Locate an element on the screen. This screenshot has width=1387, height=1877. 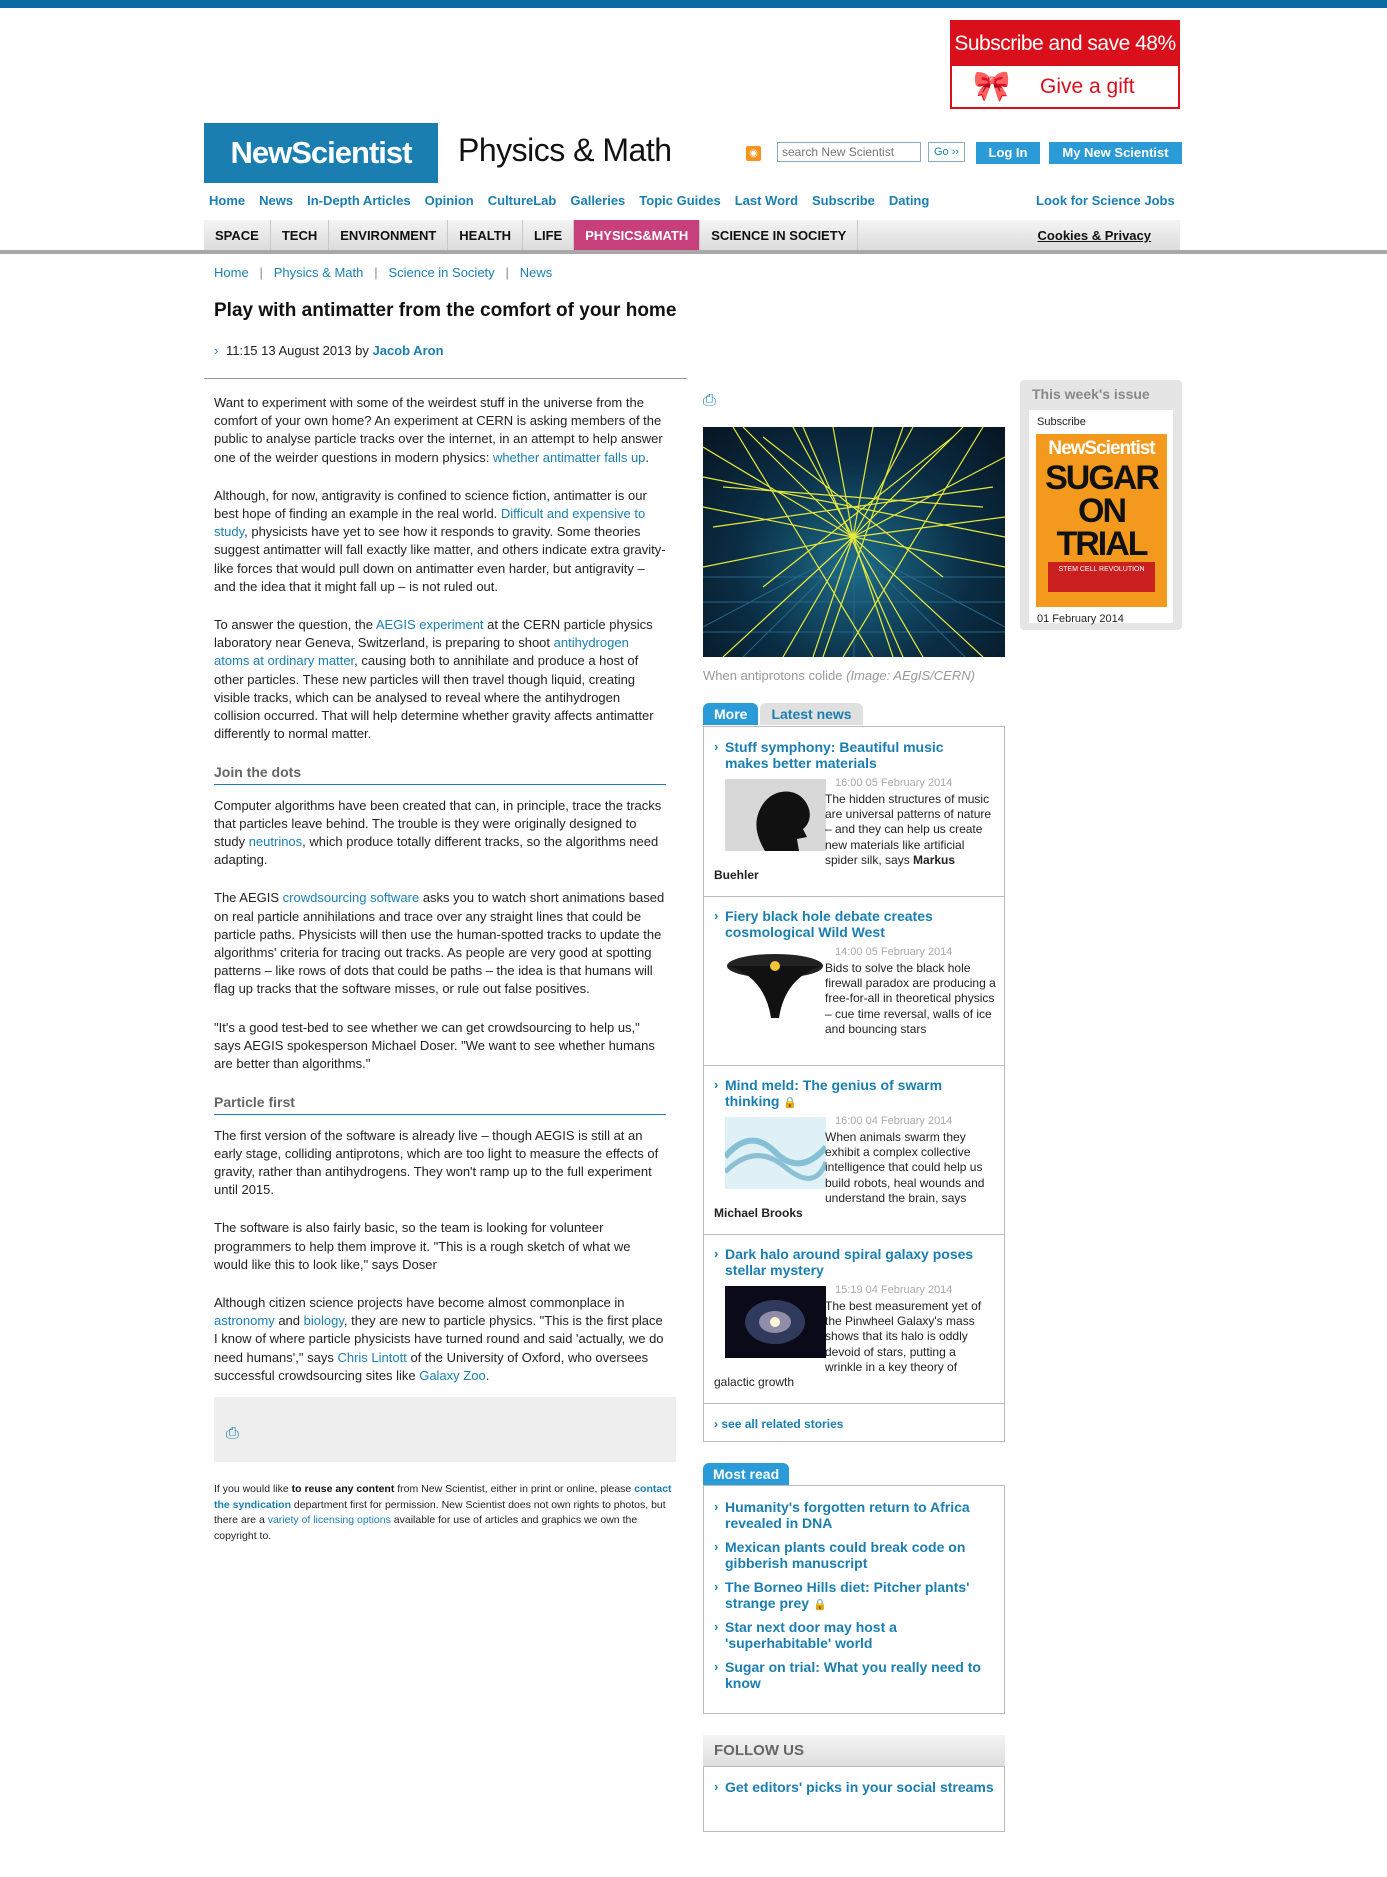
section-tab-physics-math: PHYSICS&MATH is located at coordinates (637, 235).